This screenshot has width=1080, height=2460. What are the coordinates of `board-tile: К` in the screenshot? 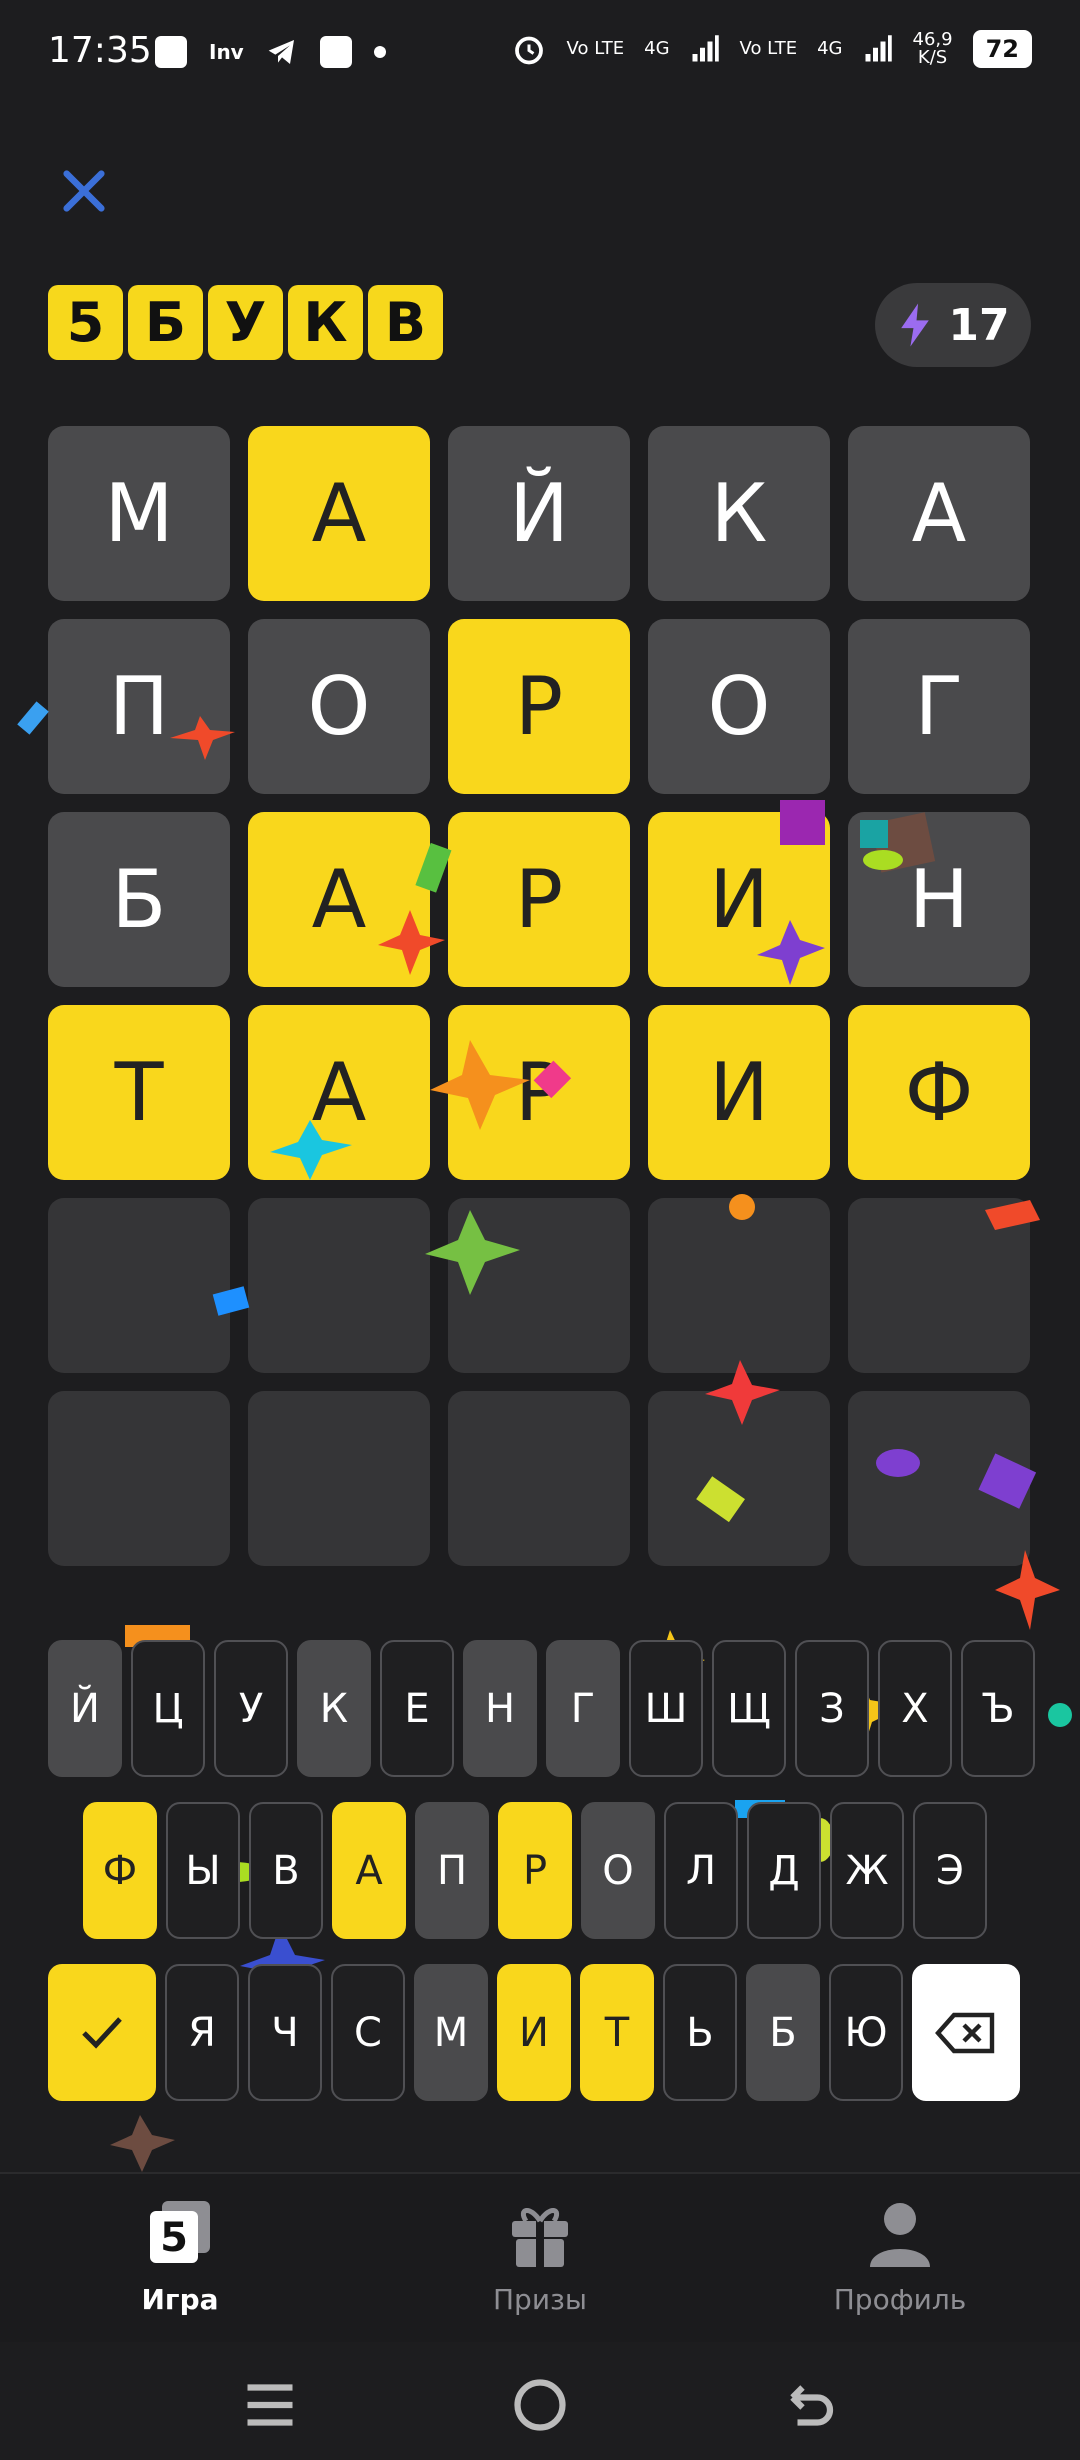 It's located at (739, 513).